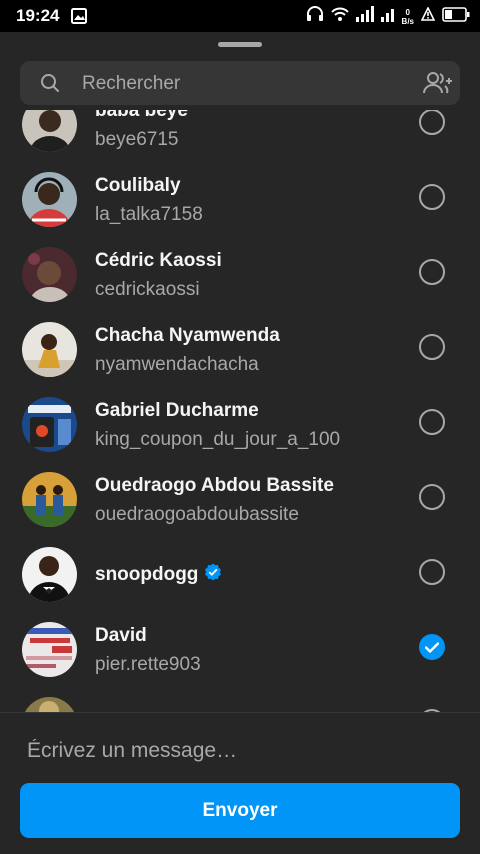  What do you see at coordinates (213, 575) in the screenshot?
I see `verified-badge-icon` at bounding box center [213, 575].